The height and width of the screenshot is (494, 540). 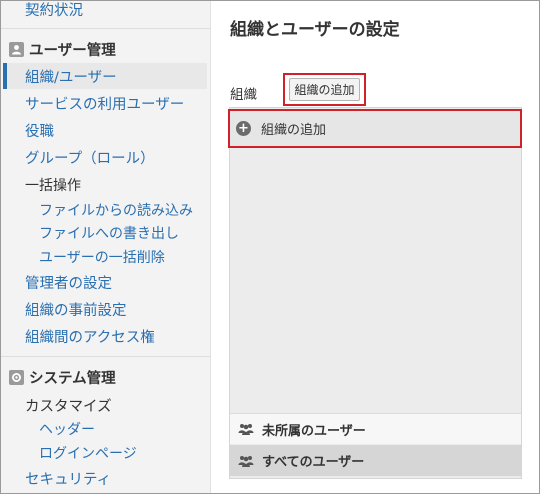 I want to click on unassigned-users-label: 未所属のユーザー, so click(x=314, y=431).